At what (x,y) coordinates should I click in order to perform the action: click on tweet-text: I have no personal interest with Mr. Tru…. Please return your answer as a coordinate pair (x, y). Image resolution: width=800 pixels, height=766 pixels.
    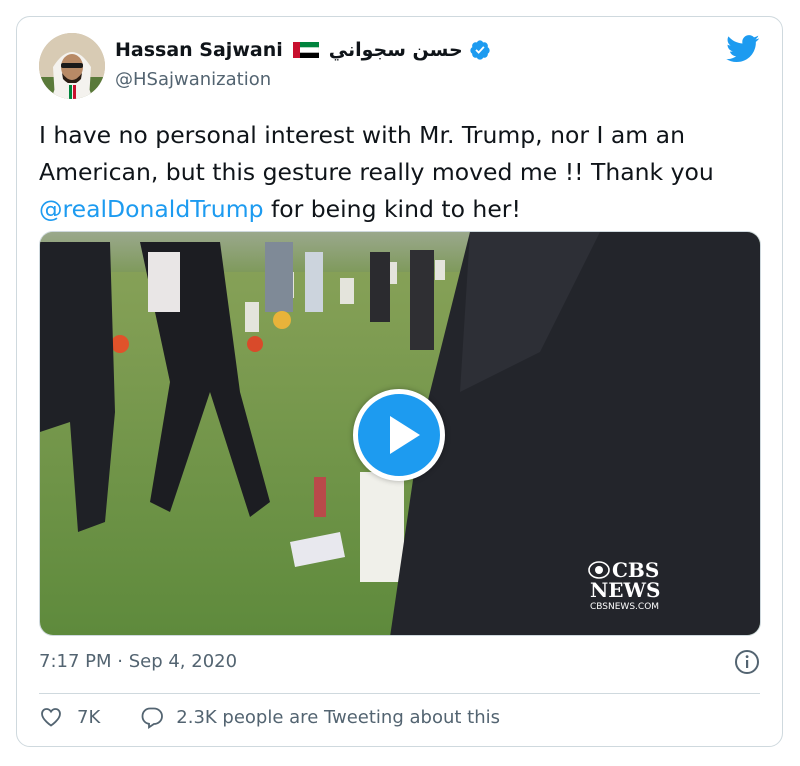
    Looking at the image, I should click on (404, 172).